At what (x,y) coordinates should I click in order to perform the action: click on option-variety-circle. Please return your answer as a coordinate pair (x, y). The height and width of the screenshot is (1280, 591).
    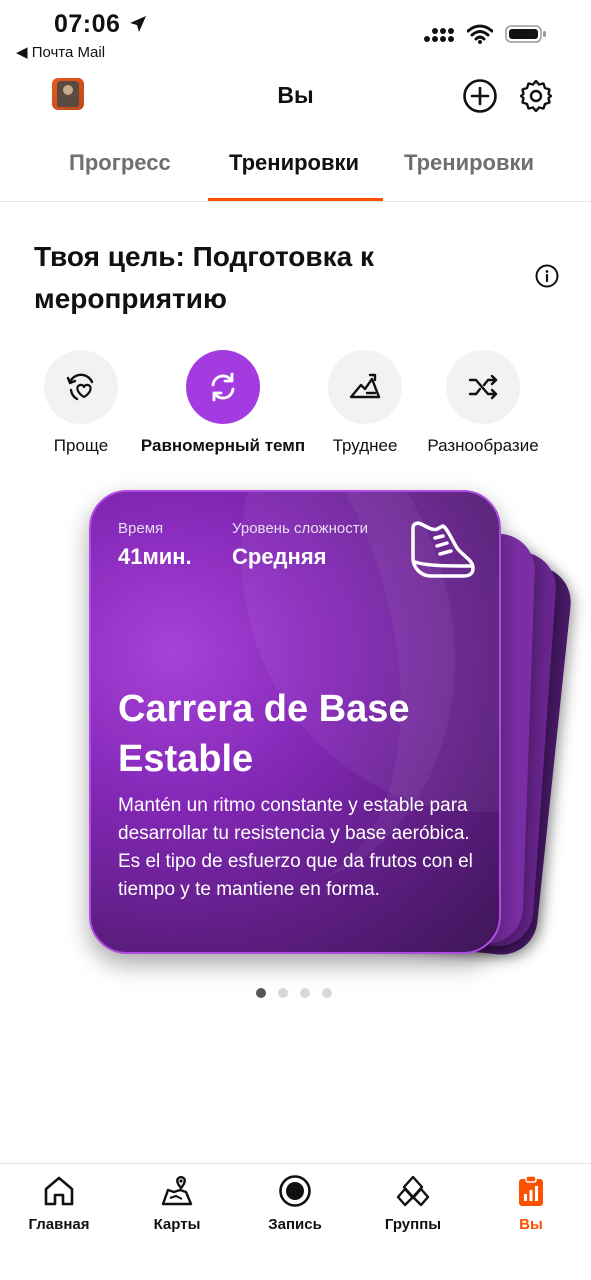
    Looking at the image, I should click on (483, 387).